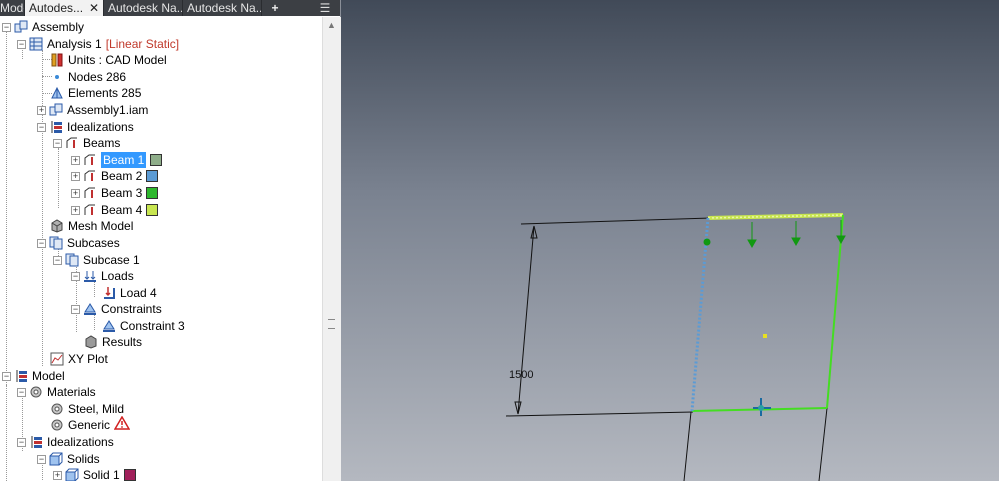  Describe the element at coordinates (74, 44) in the screenshot. I see `tree-label: Analysis 1` at that location.